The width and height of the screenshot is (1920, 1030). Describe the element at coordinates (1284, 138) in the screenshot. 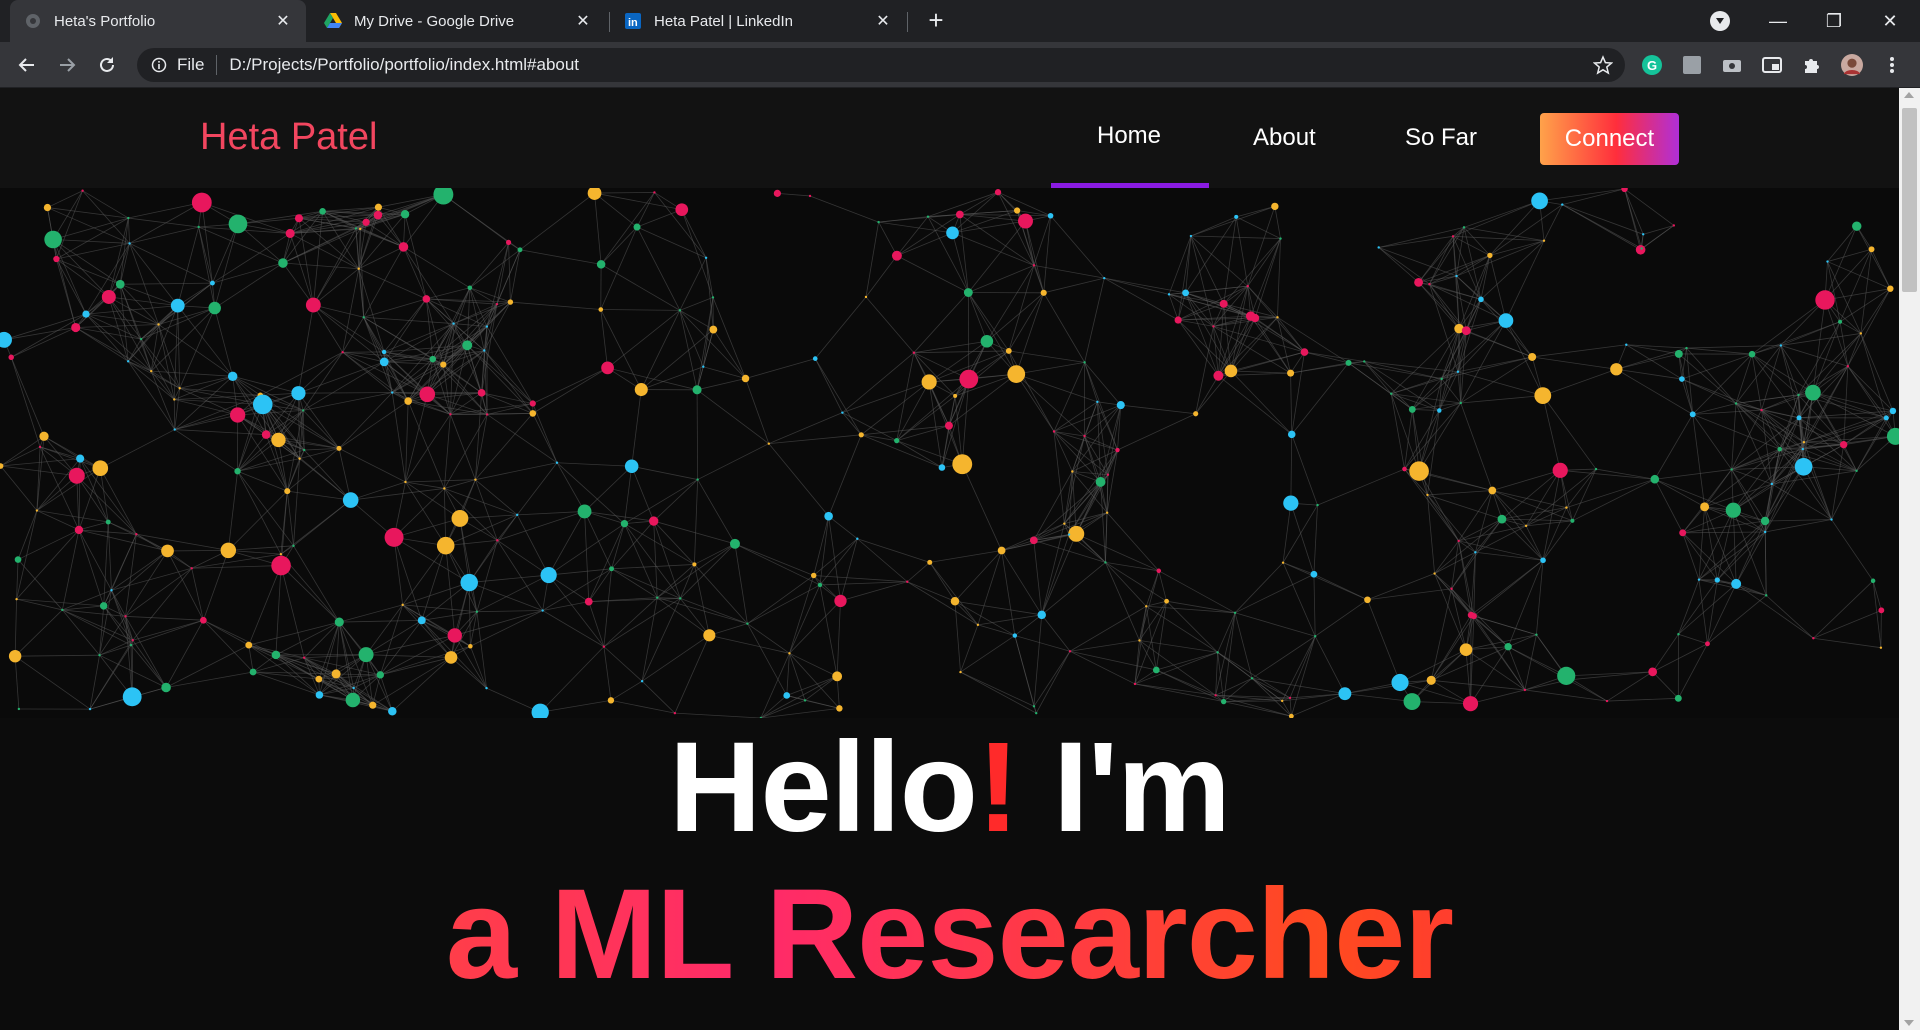

I see `nav-about: About` at that location.